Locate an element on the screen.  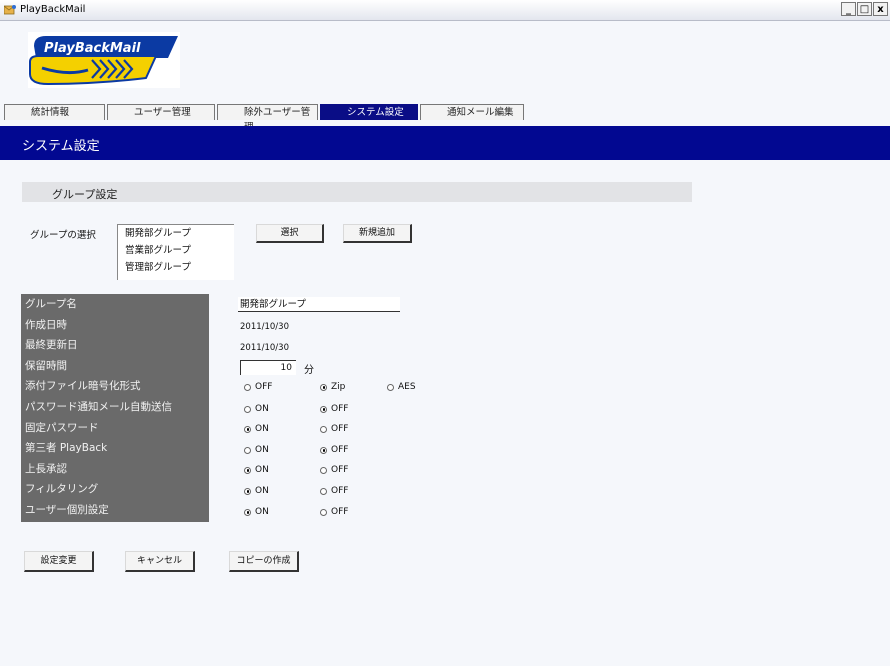
label-created: 作成日時 is located at coordinates (46, 324).